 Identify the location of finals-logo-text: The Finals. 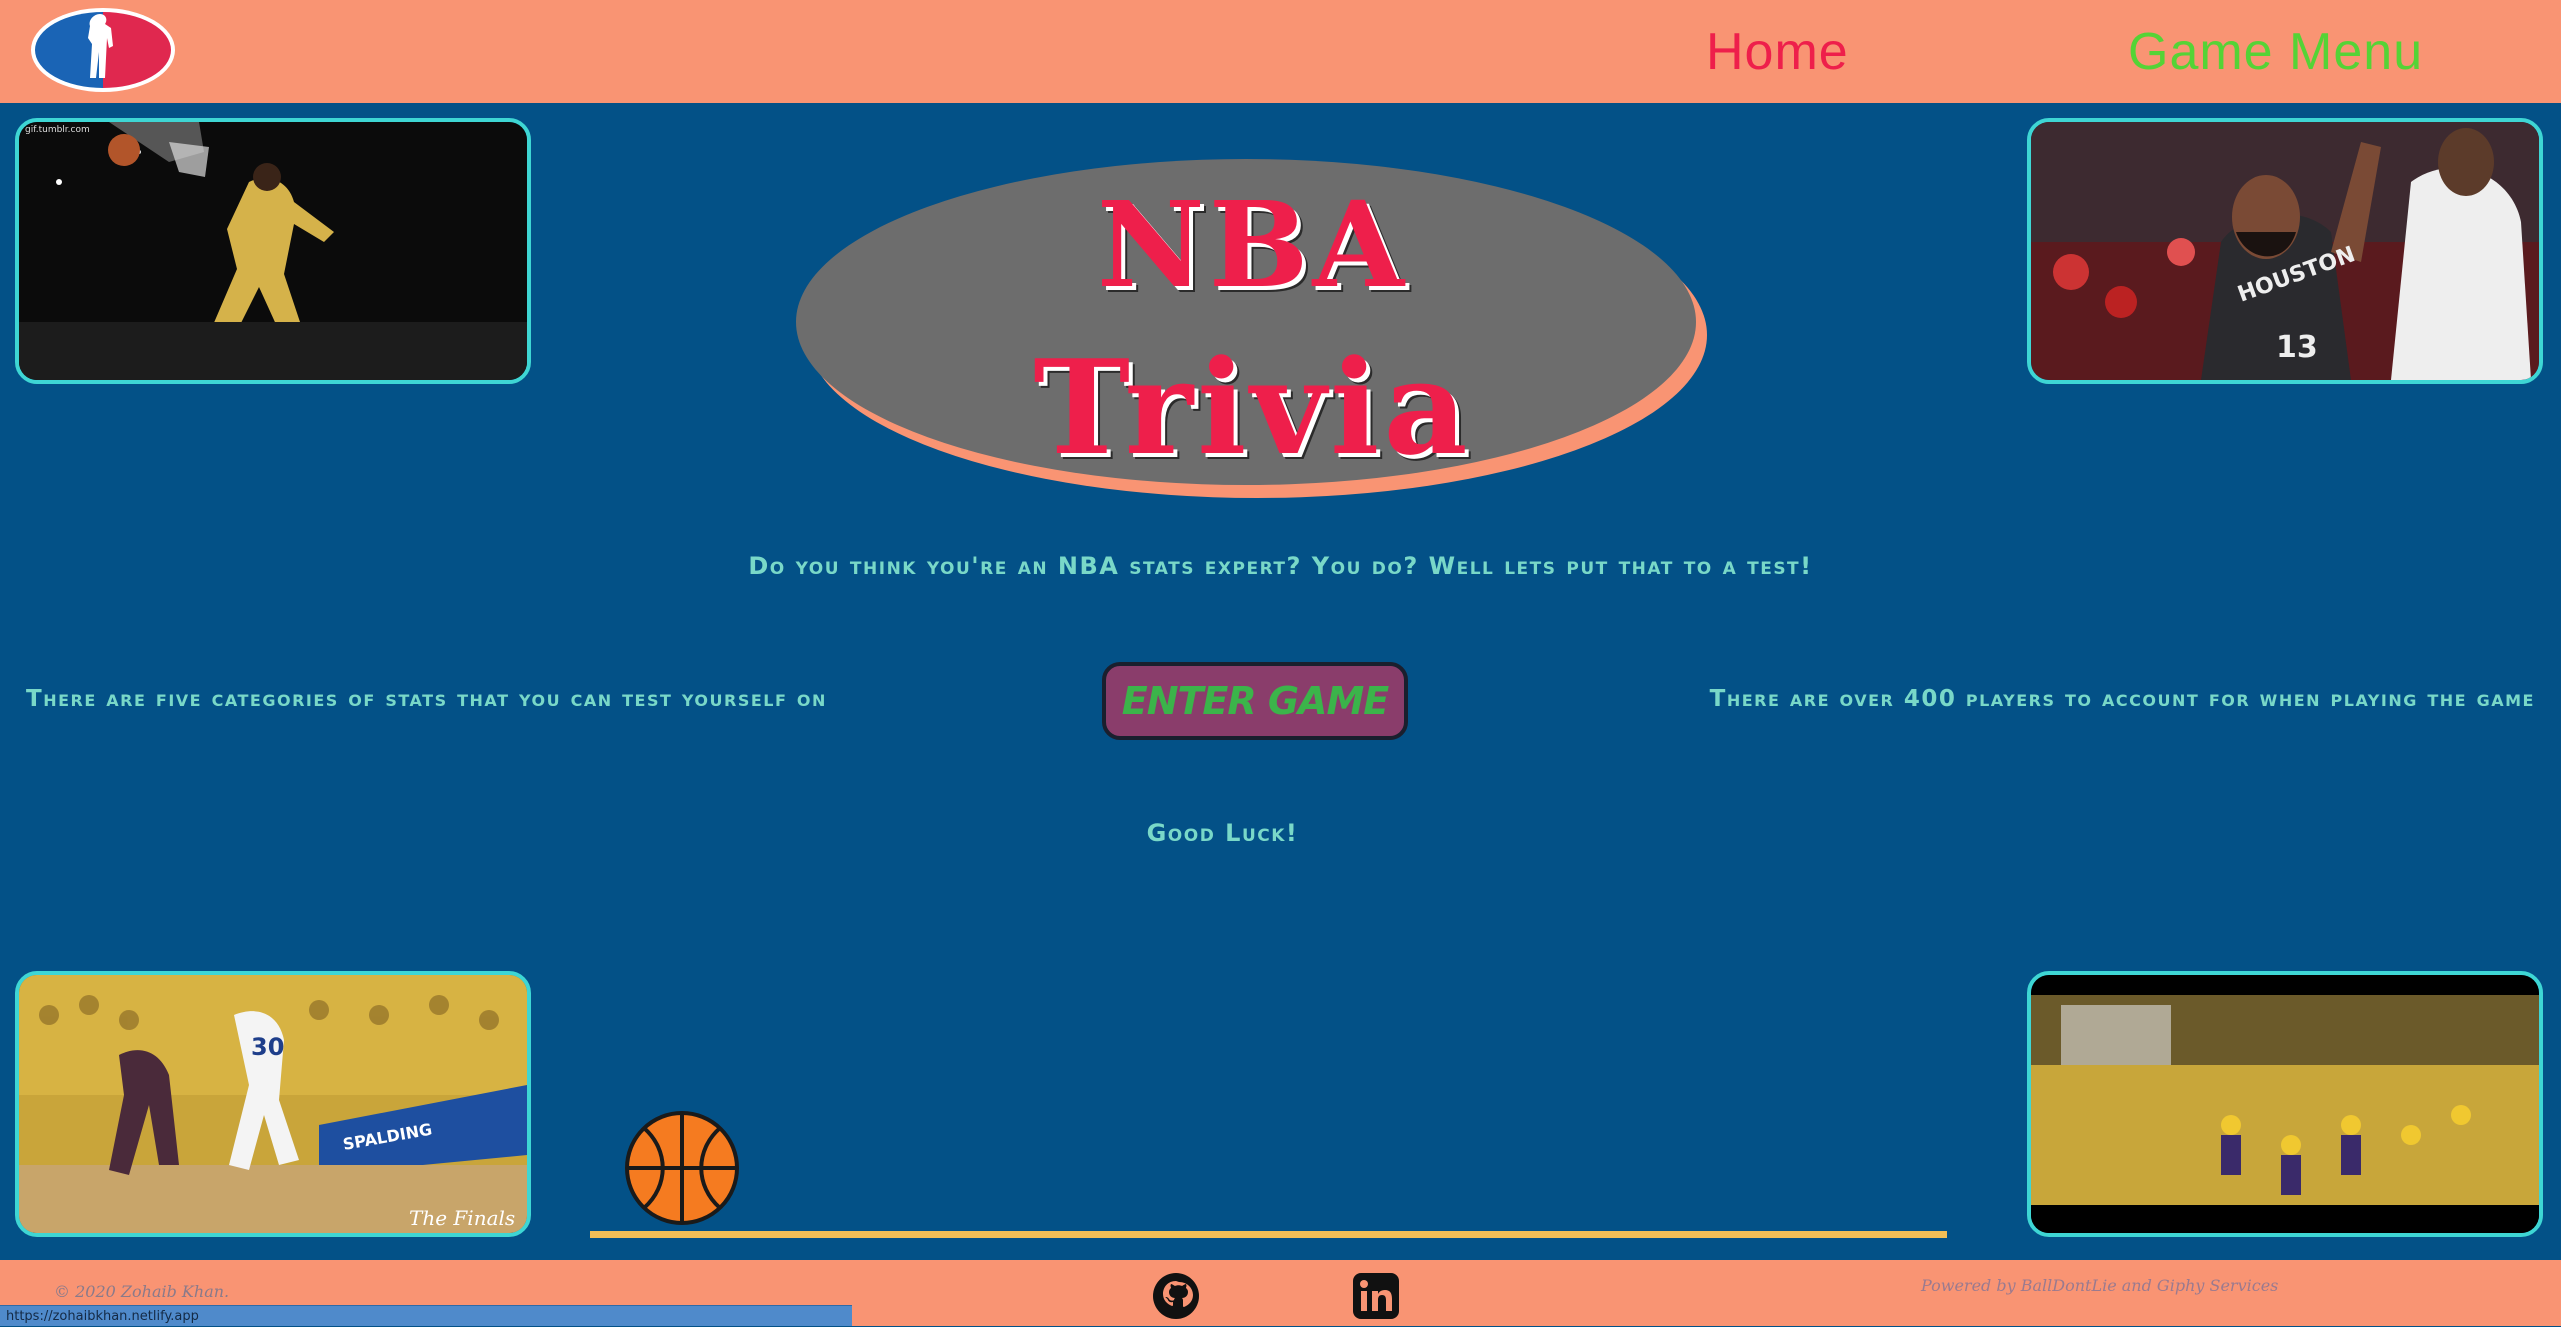
(462, 1218).